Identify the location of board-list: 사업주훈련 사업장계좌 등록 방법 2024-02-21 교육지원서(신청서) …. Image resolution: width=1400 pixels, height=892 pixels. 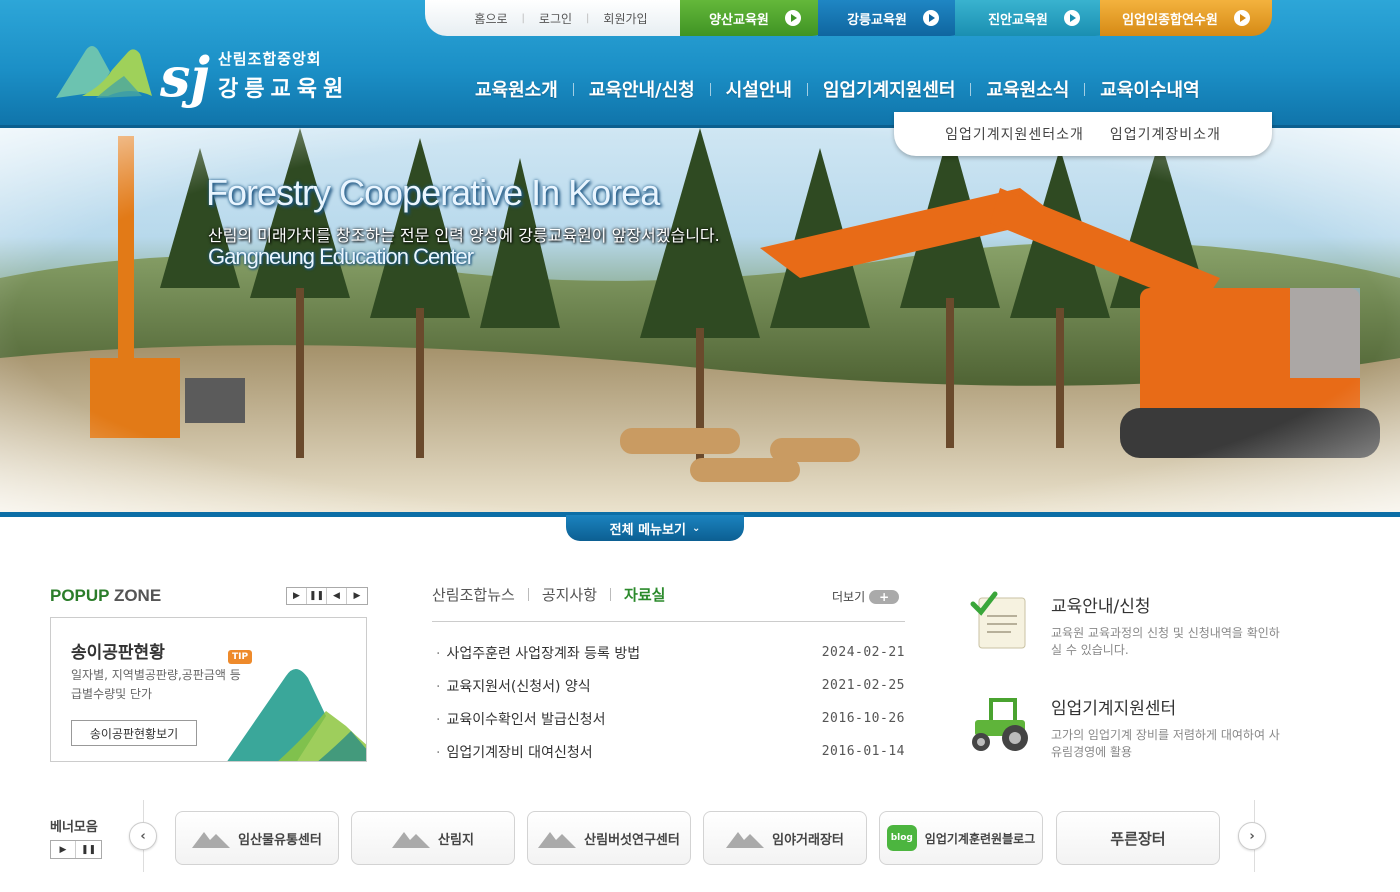
(668, 702).